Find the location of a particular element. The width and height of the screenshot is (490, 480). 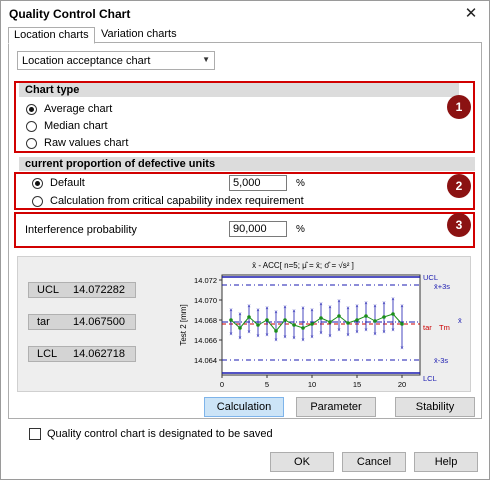

tab-variation-charts: Variation charts is located at coordinates (139, 35).